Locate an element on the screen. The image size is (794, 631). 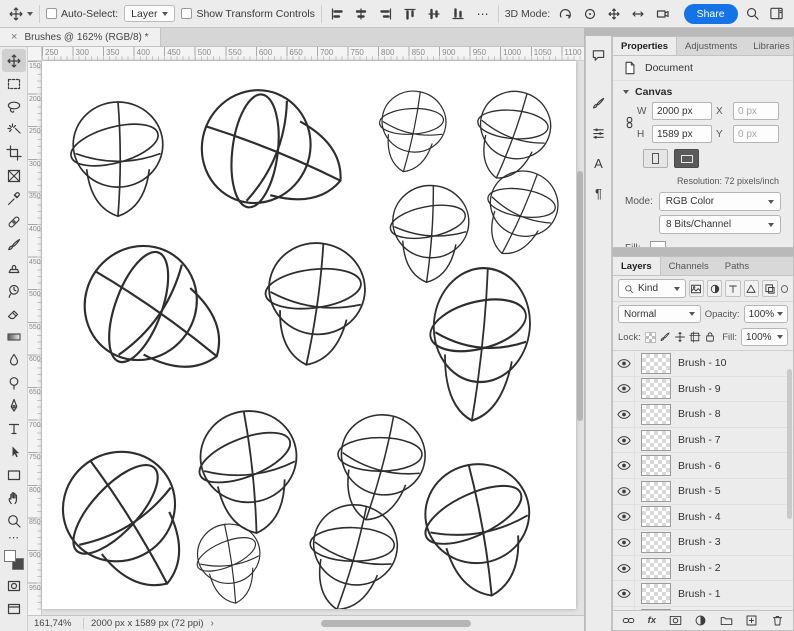
canvas-width-input is located at coordinates (682, 111).